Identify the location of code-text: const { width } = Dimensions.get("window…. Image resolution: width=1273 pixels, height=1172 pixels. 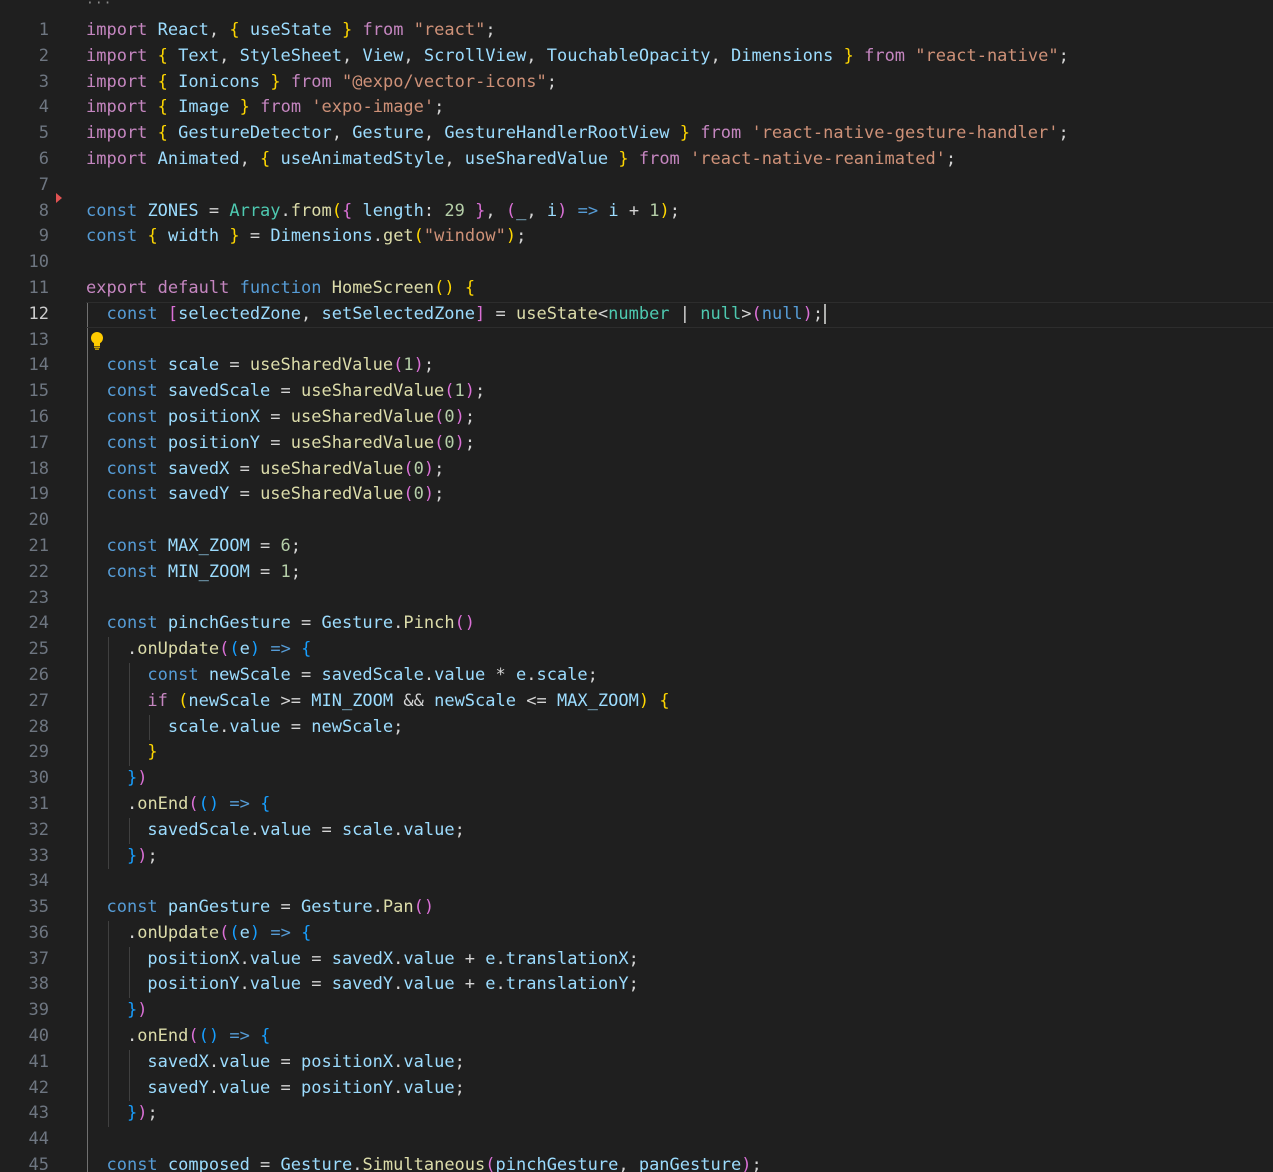
(306, 237).